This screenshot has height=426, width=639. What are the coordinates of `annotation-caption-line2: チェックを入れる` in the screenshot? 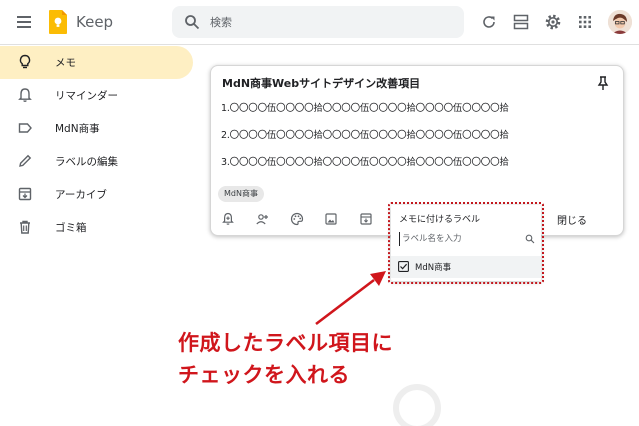 It's located at (264, 375).